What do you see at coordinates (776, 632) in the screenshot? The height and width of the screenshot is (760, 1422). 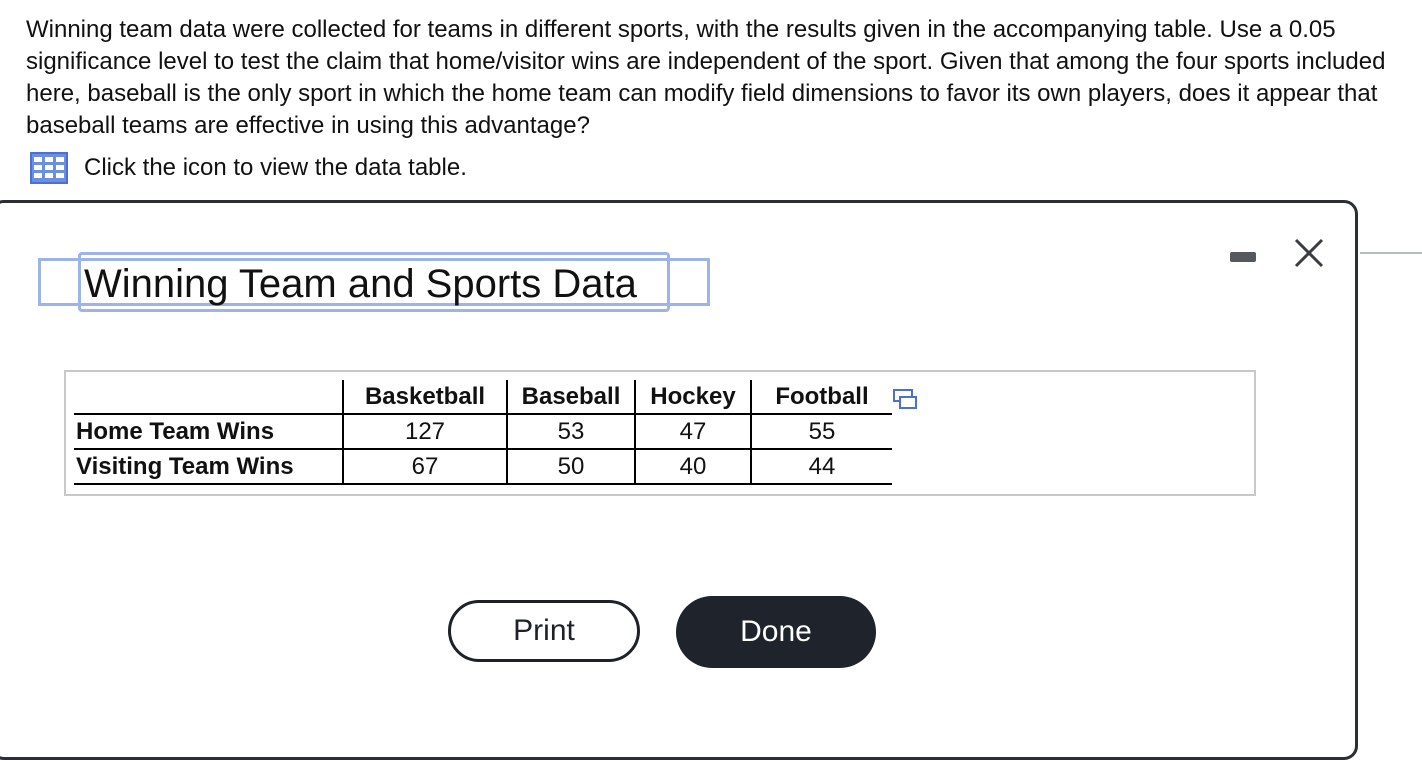 I see `done-button: Done` at bounding box center [776, 632].